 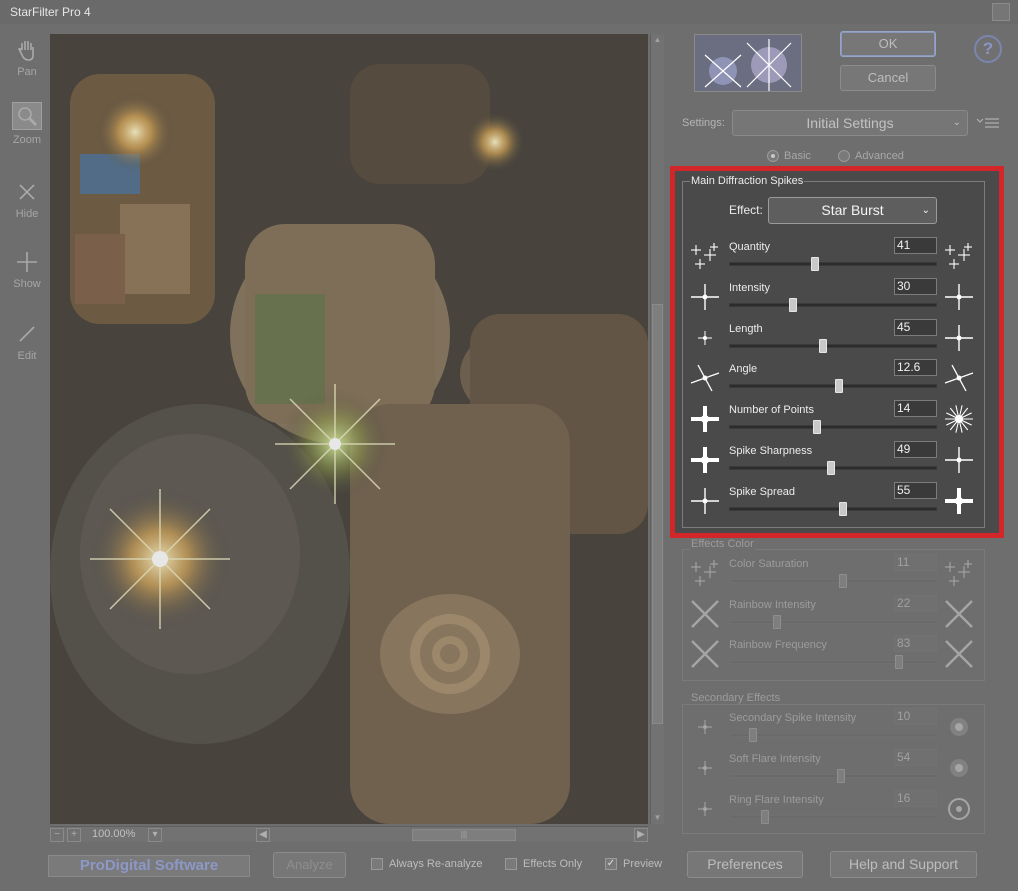 What do you see at coordinates (27, 341) in the screenshot?
I see `edit-tool: Edit` at bounding box center [27, 341].